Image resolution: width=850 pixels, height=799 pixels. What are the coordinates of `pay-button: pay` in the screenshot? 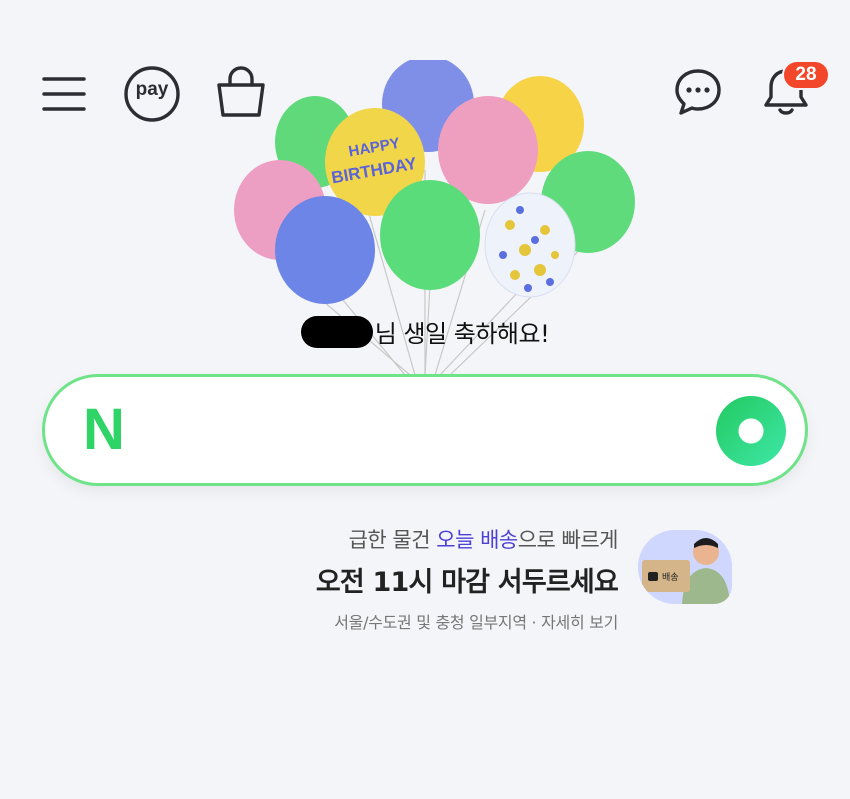 It's located at (152, 94).